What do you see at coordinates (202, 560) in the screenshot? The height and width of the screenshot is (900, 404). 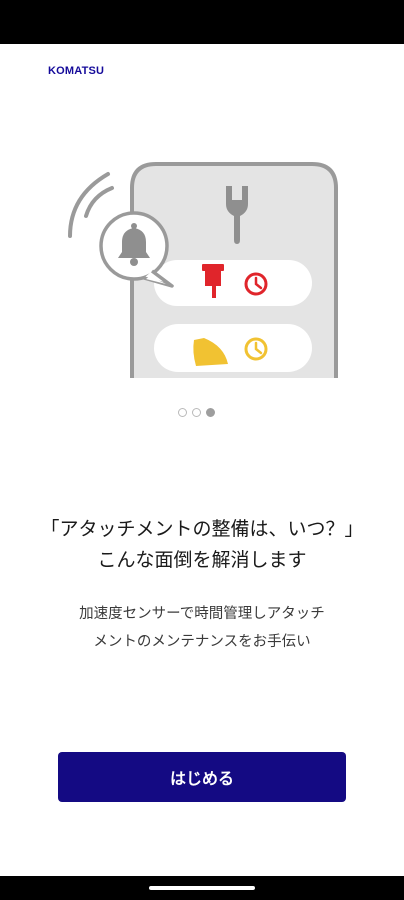 I see `headline-line-2: こんな面倒を解消します` at bounding box center [202, 560].